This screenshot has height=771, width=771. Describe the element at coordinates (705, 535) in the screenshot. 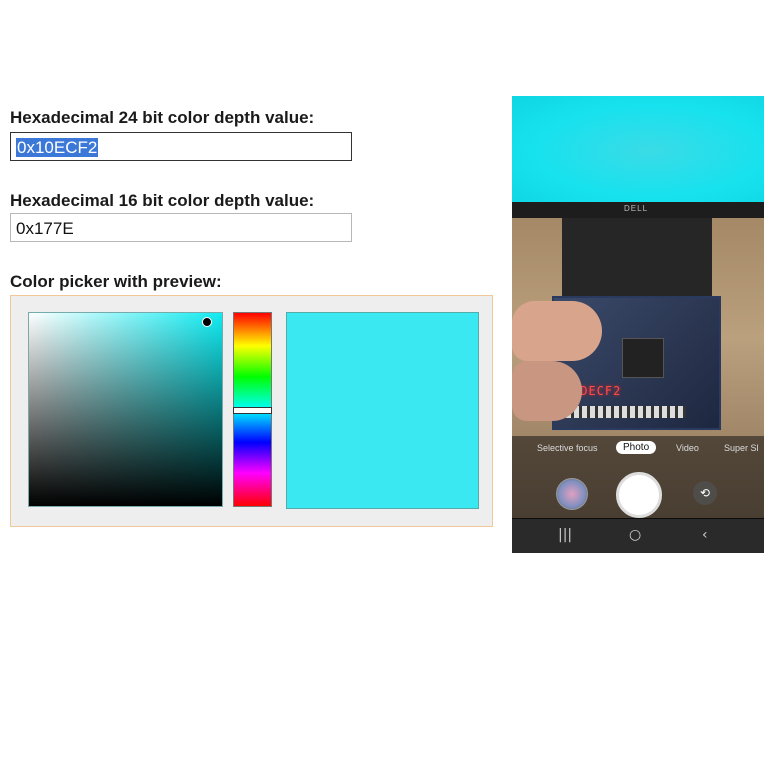

I see `back-icon: ‹` at that location.